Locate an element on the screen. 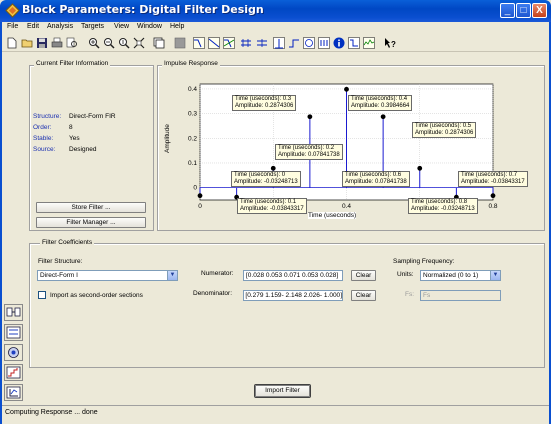 This screenshot has width=551, height=424. datatip-6-time: Time (useconds): 0.6 is located at coordinates (373, 175).